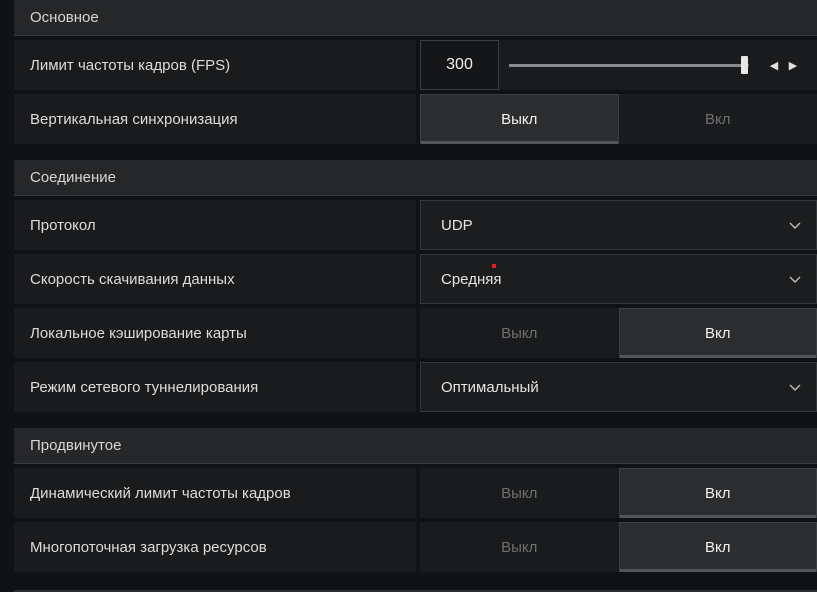 This screenshot has height=592, width=817. Describe the element at coordinates (471, 279) in the screenshot. I see `dropdown-value: Средняя` at that location.